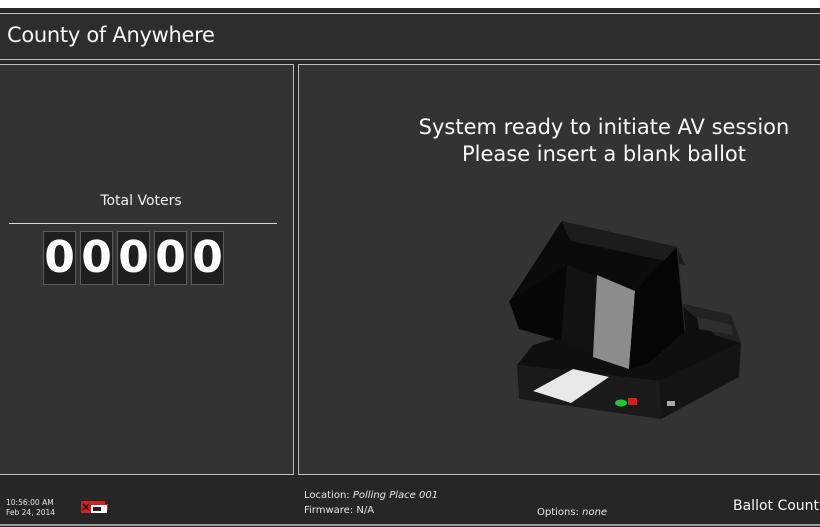  What do you see at coordinates (327, 495) in the screenshot?
I see `location-label: Location:` at bounding box center [327, 495].